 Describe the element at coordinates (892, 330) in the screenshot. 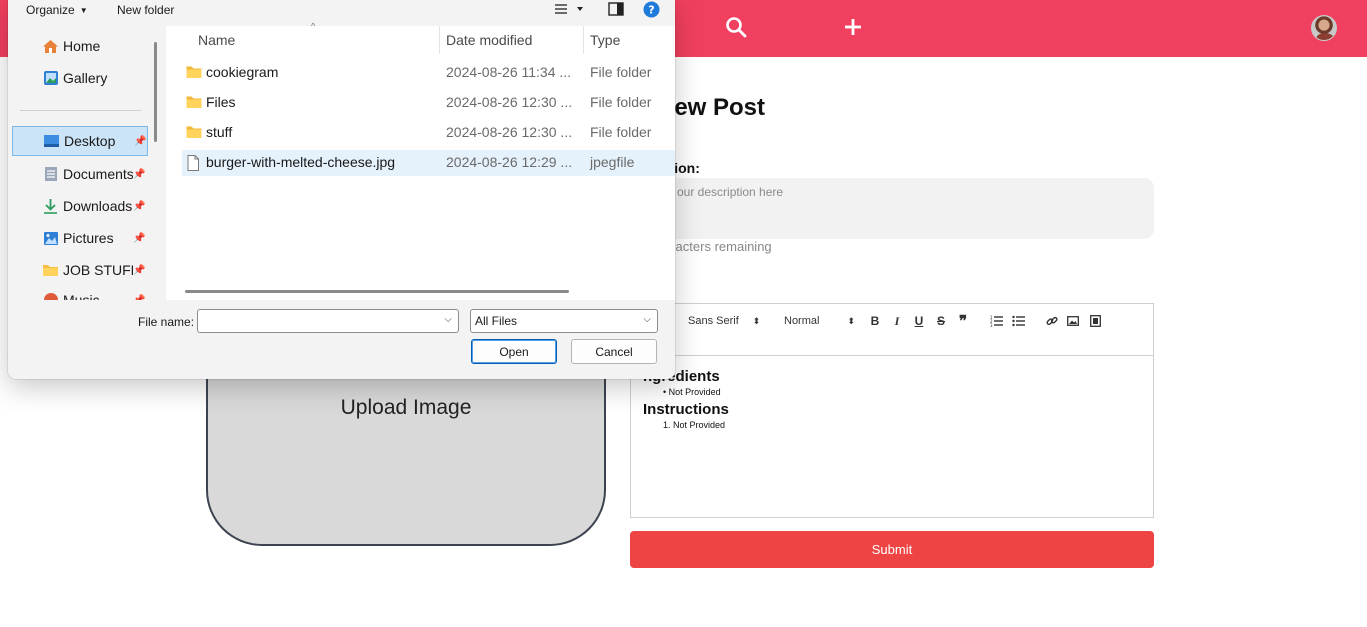

I see `editor-toolbar: Sans Serif ⬍ Normal ⬍ B I U S ❞ 123` at that location.